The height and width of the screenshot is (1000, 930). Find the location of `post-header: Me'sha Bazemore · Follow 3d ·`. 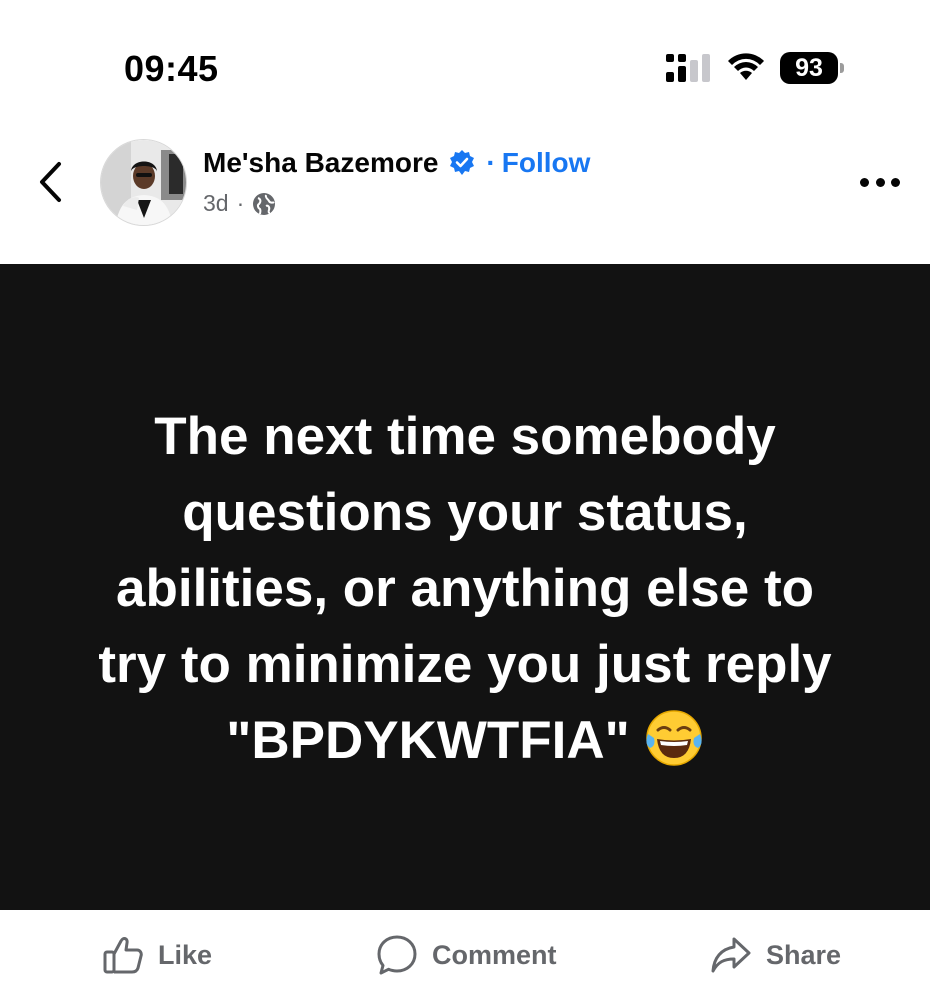

post-header: Me'sha Bazemore · Follow 3d · is located at coordinates (465, 192).